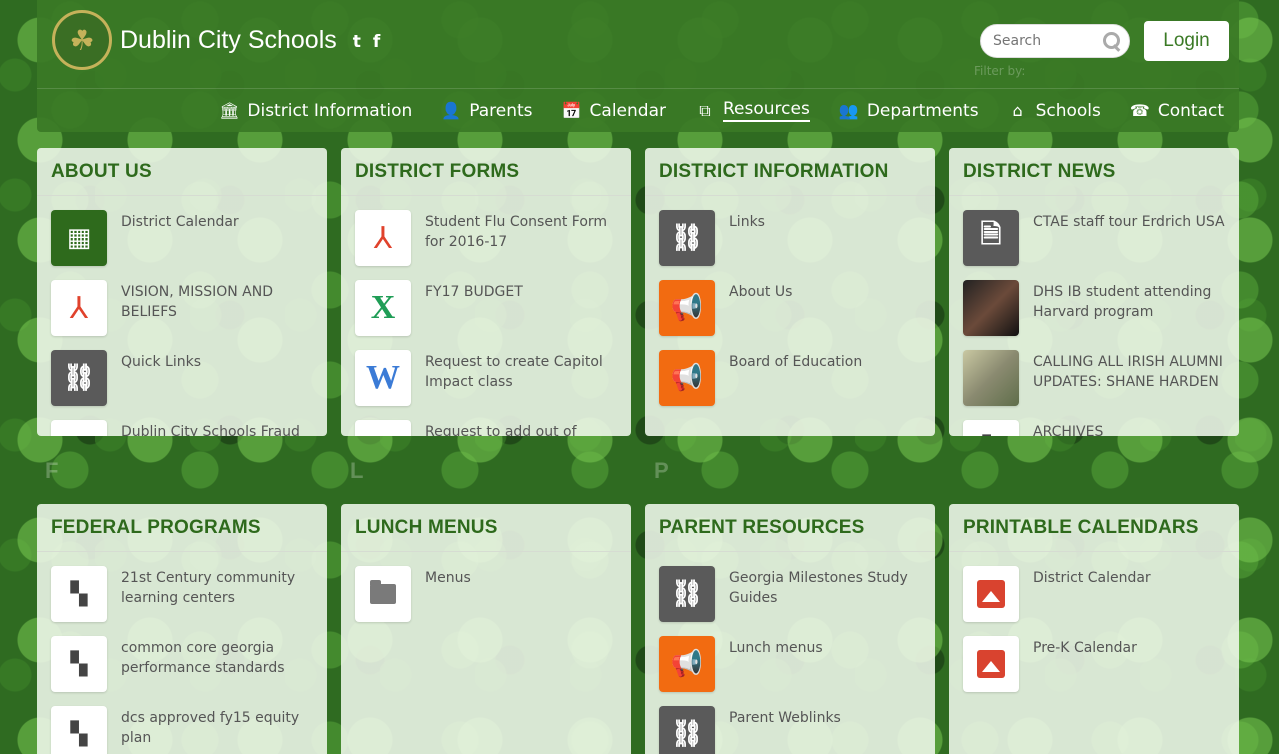 This screenshot has width=1279, height=754. Describe the element at coordinates (776, 672) in the screenshot. I see `item-label: Lunch menus` at that location.